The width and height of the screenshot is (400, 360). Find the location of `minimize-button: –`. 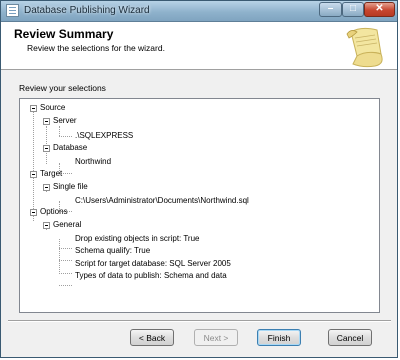

minimize-button: – is located at coordinates (330, 9).